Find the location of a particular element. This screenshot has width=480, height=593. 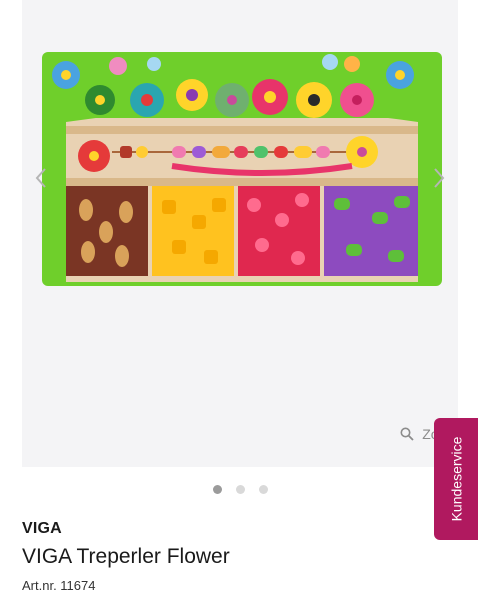

product-article-number: Art.nr. 11674 is located at coordinates (59, 585).